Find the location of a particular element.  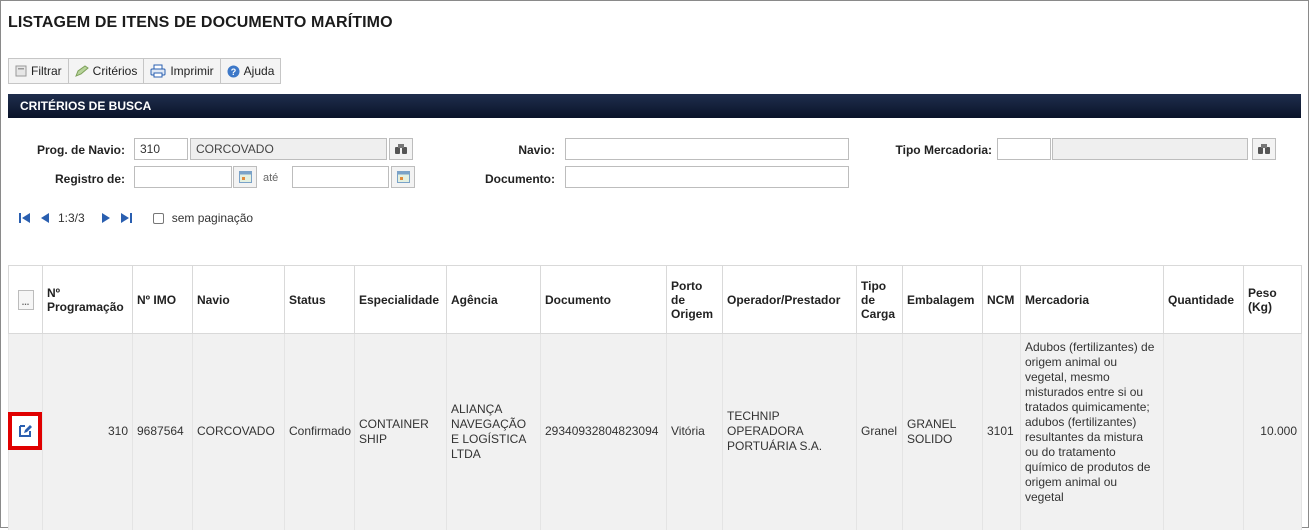

documento-input is located at coordinates (707, 177).